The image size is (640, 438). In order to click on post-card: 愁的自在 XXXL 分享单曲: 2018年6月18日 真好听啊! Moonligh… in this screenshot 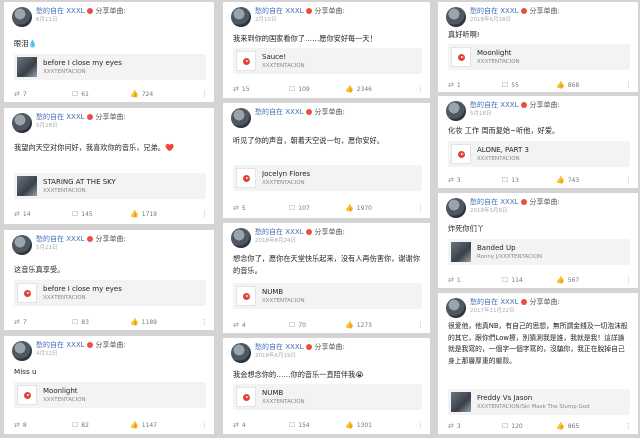, I will do `click(538, 47)`.